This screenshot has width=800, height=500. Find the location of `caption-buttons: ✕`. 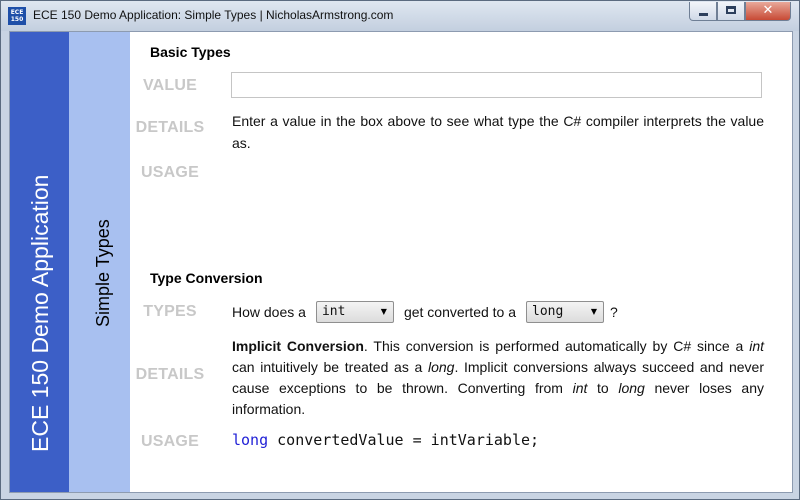

caption-buttons: ✕ is located at coordinates (740, 12).